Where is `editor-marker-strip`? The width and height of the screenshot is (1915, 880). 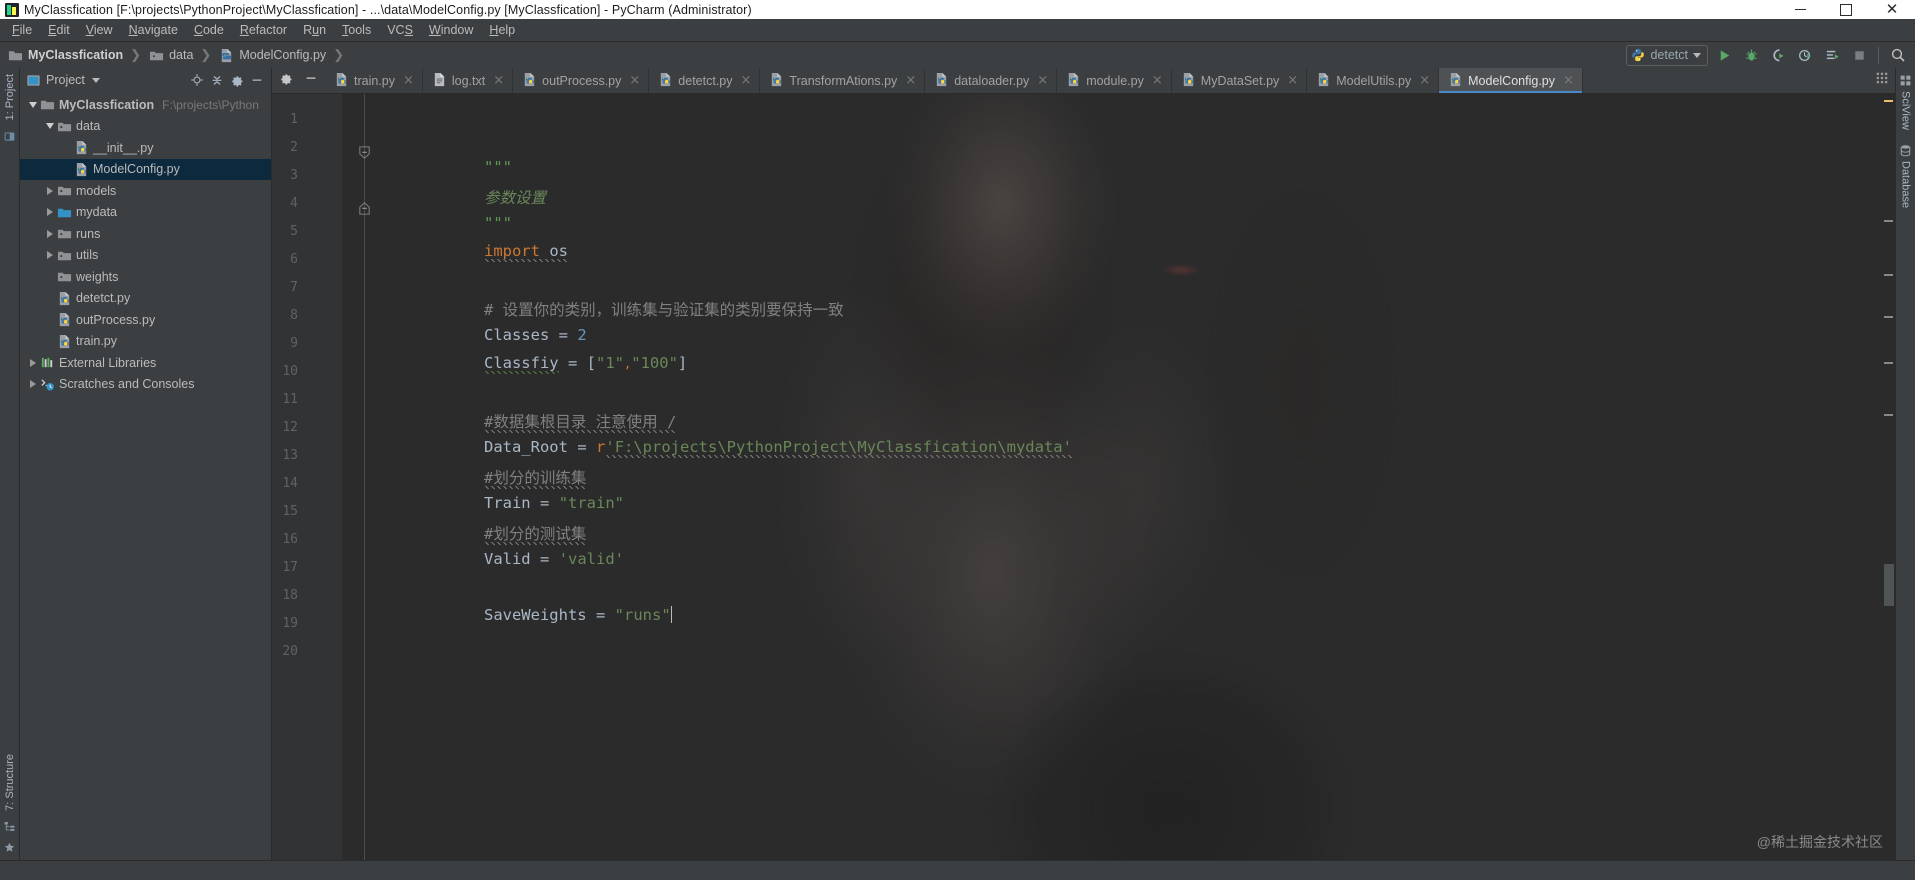 editor-marker-strip is located at coordinates (1888, 477).